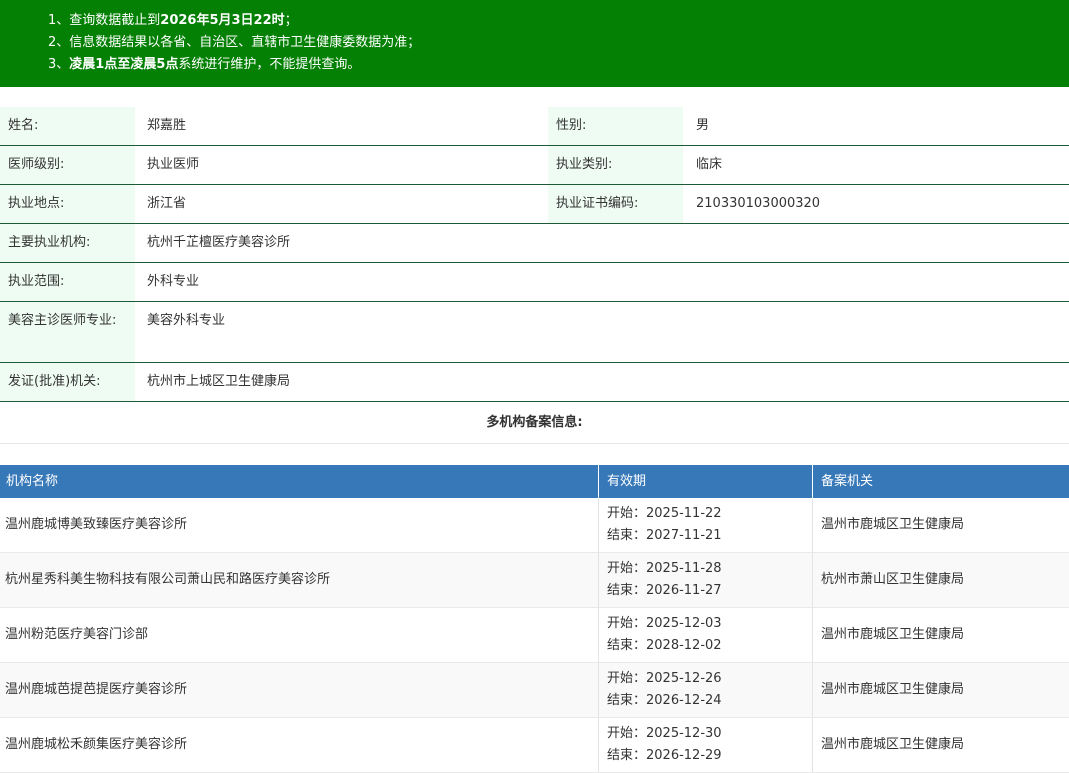  What do you see at coordinates (664, 755) in the screenshot?
I see `end-date: 结束：2026-12-29` at bounding box center [664, 755].